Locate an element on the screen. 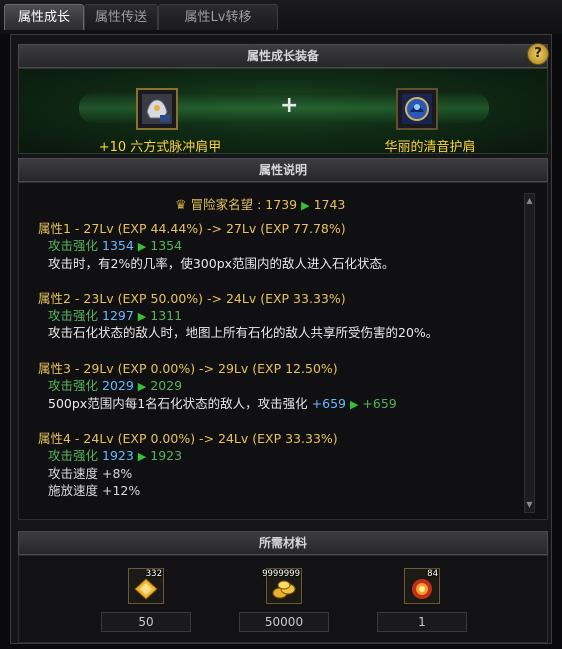 This screenshot has width=562, height=649. source-equip-slot is located at coordinates (157, 109).